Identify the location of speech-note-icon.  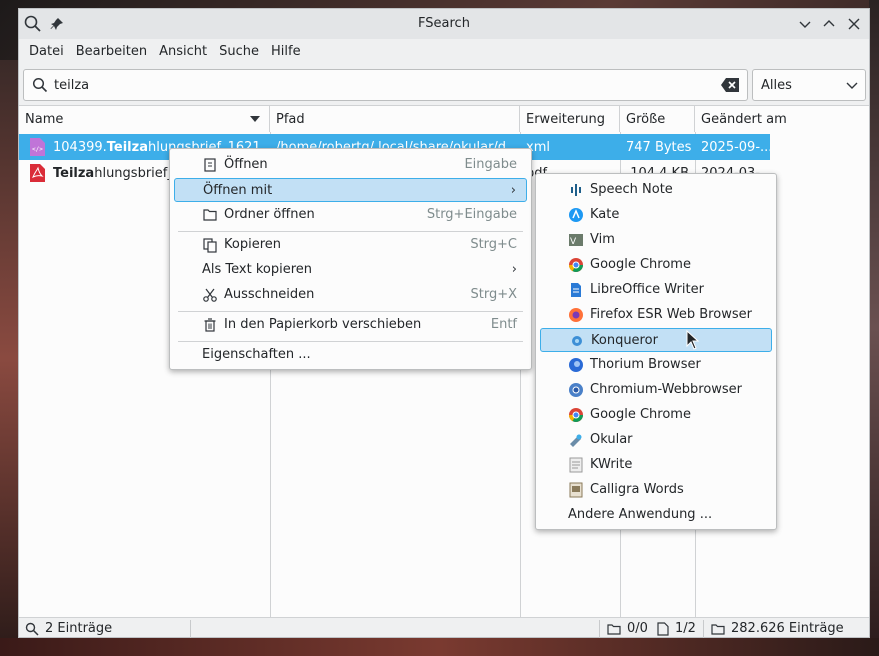
(576, 190).